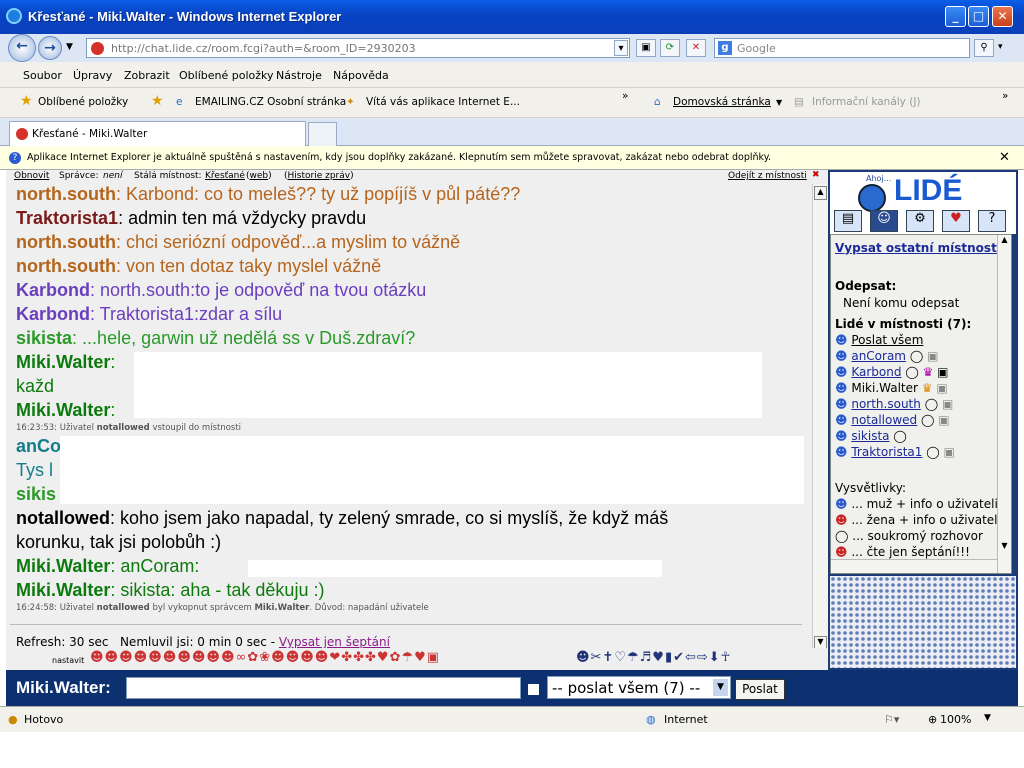 This screenshot has width=1024, height=768. I want to click on nick-label: Miki.Walter:, so click(63, 687).